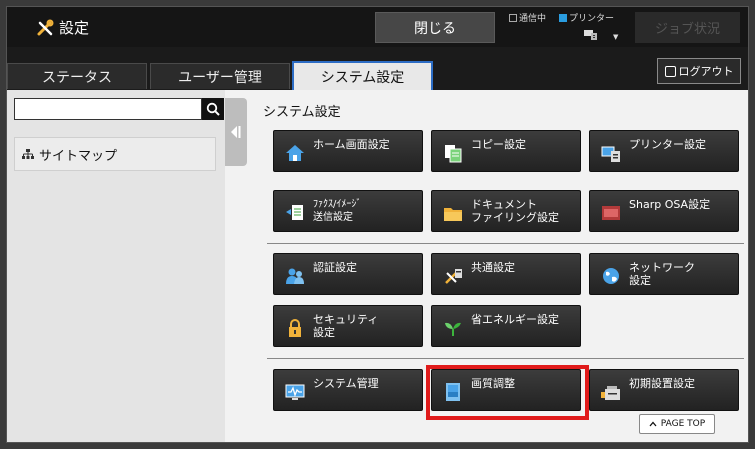  What do you see at coordinates (670, 204) in the screenshot?
I see `tile-label: Sharp OSA設定` at bounding box center [670, 204].